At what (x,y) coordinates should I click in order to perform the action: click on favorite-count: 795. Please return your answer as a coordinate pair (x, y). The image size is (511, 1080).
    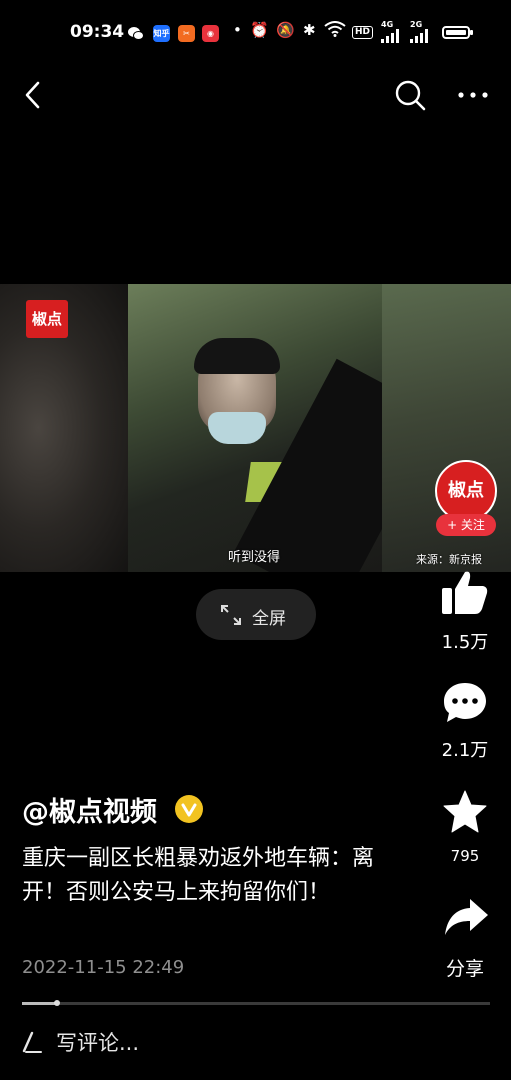
    Looking at the image, I should click on (465, 856).